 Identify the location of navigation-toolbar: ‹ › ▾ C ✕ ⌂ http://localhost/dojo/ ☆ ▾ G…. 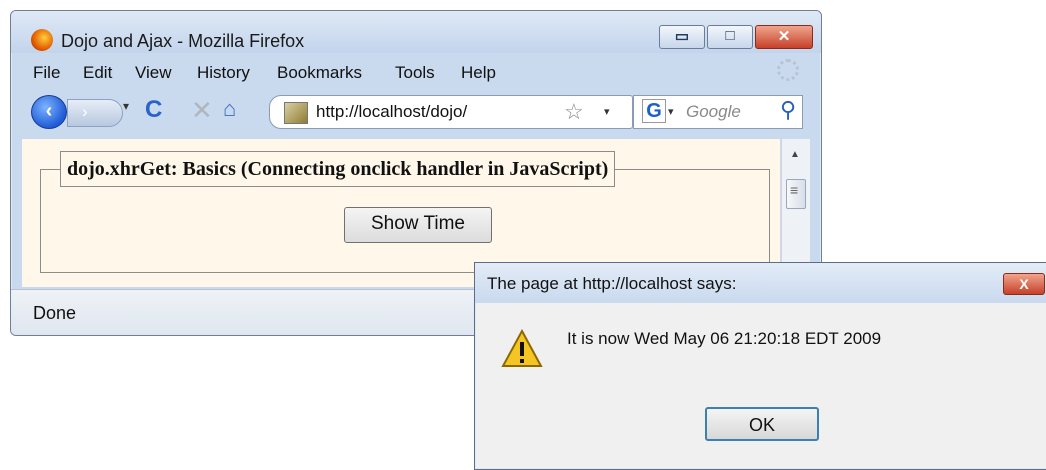
(416, 109).